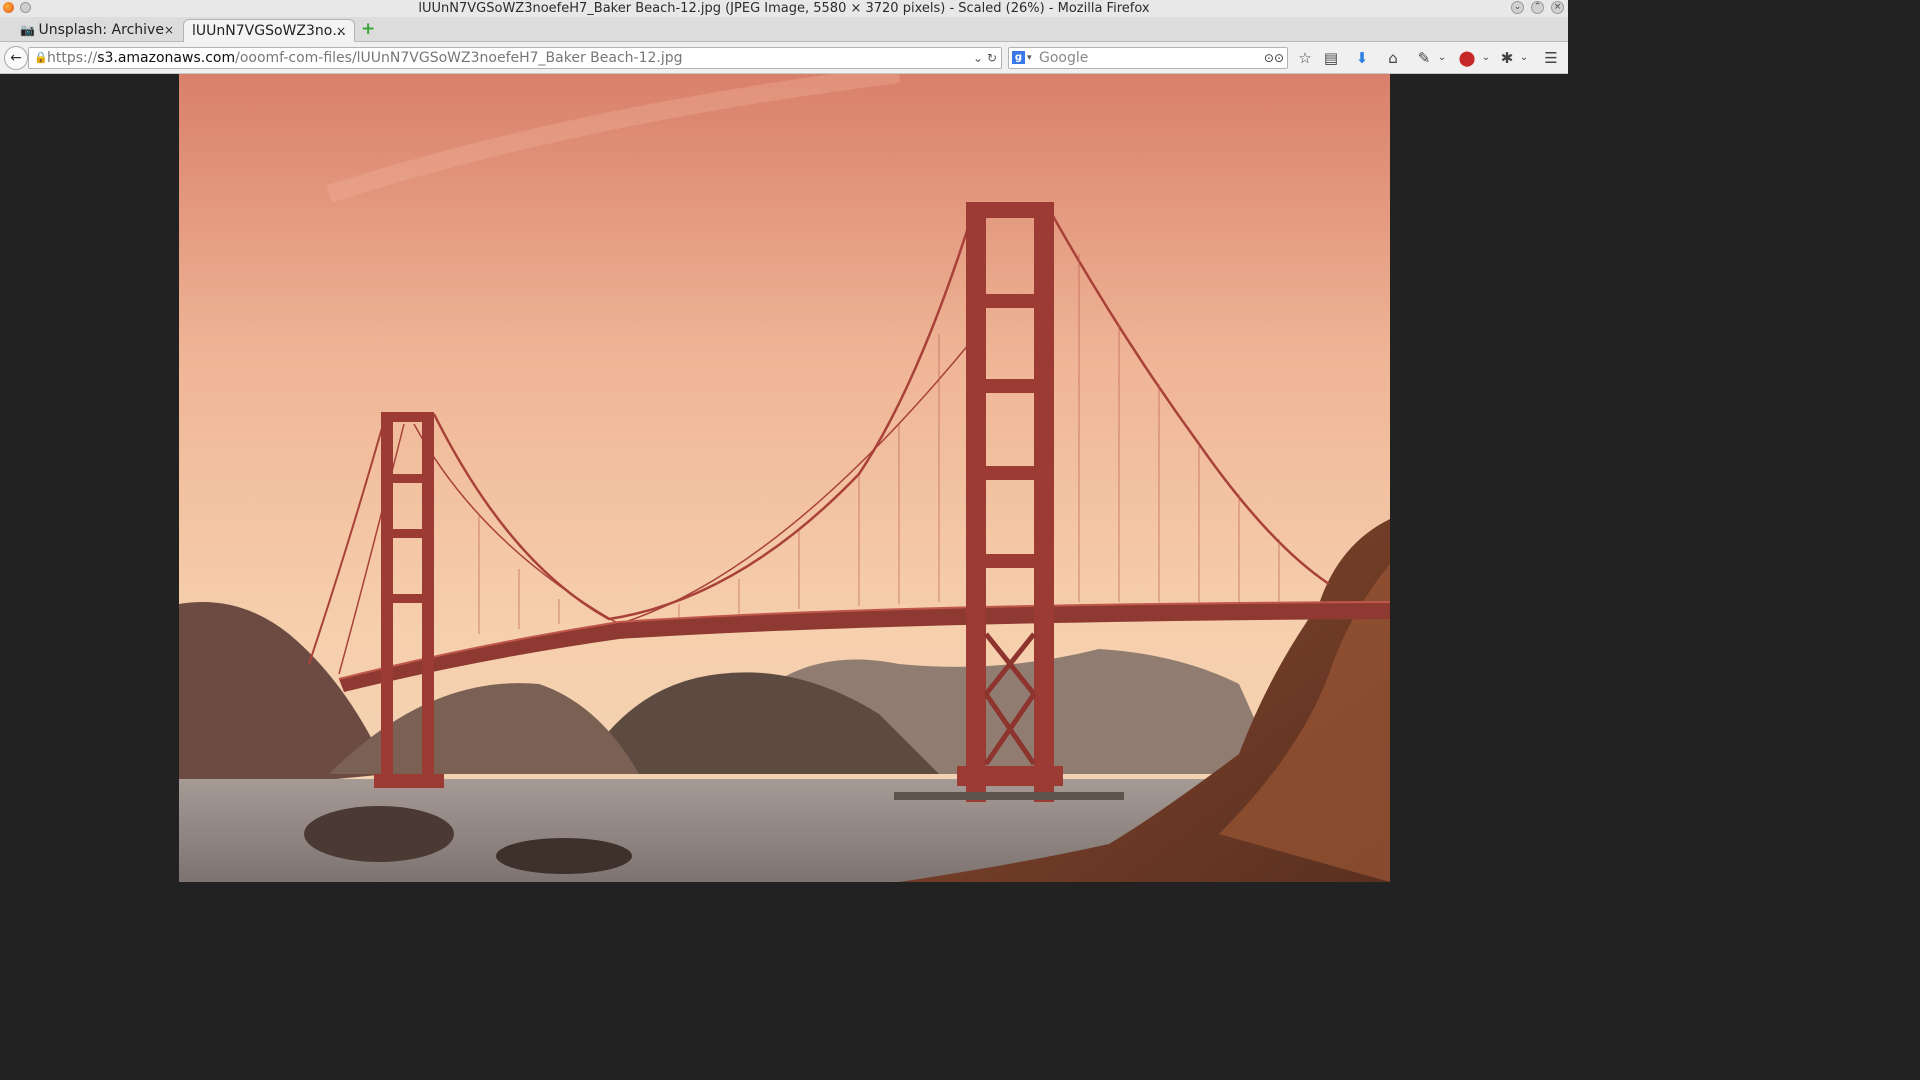  What do you see at coordinates (166, 58) in the screenshot?
I see `url-host: s3.amazonaws.com` at bounding box center [166, 58].